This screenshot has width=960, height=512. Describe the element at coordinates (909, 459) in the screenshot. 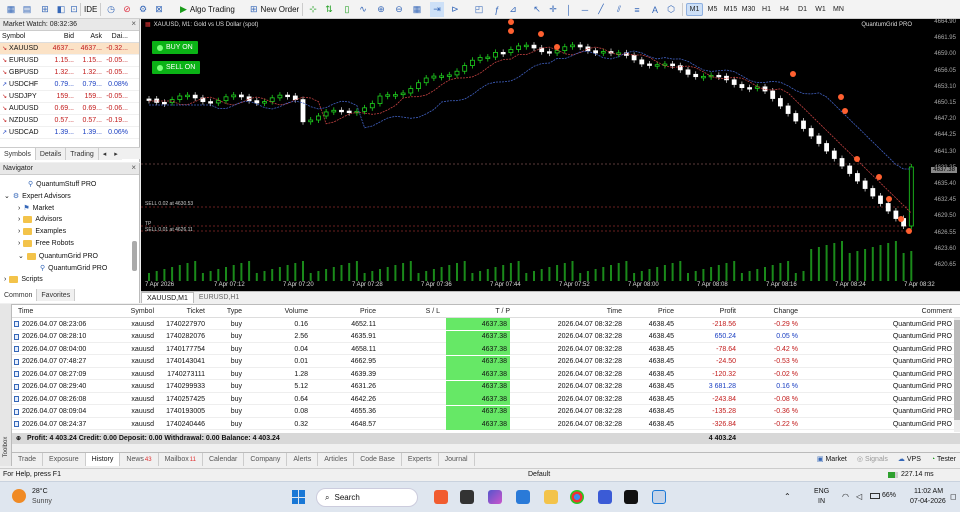

I see `vps-link: ☁ VPS` at that location.